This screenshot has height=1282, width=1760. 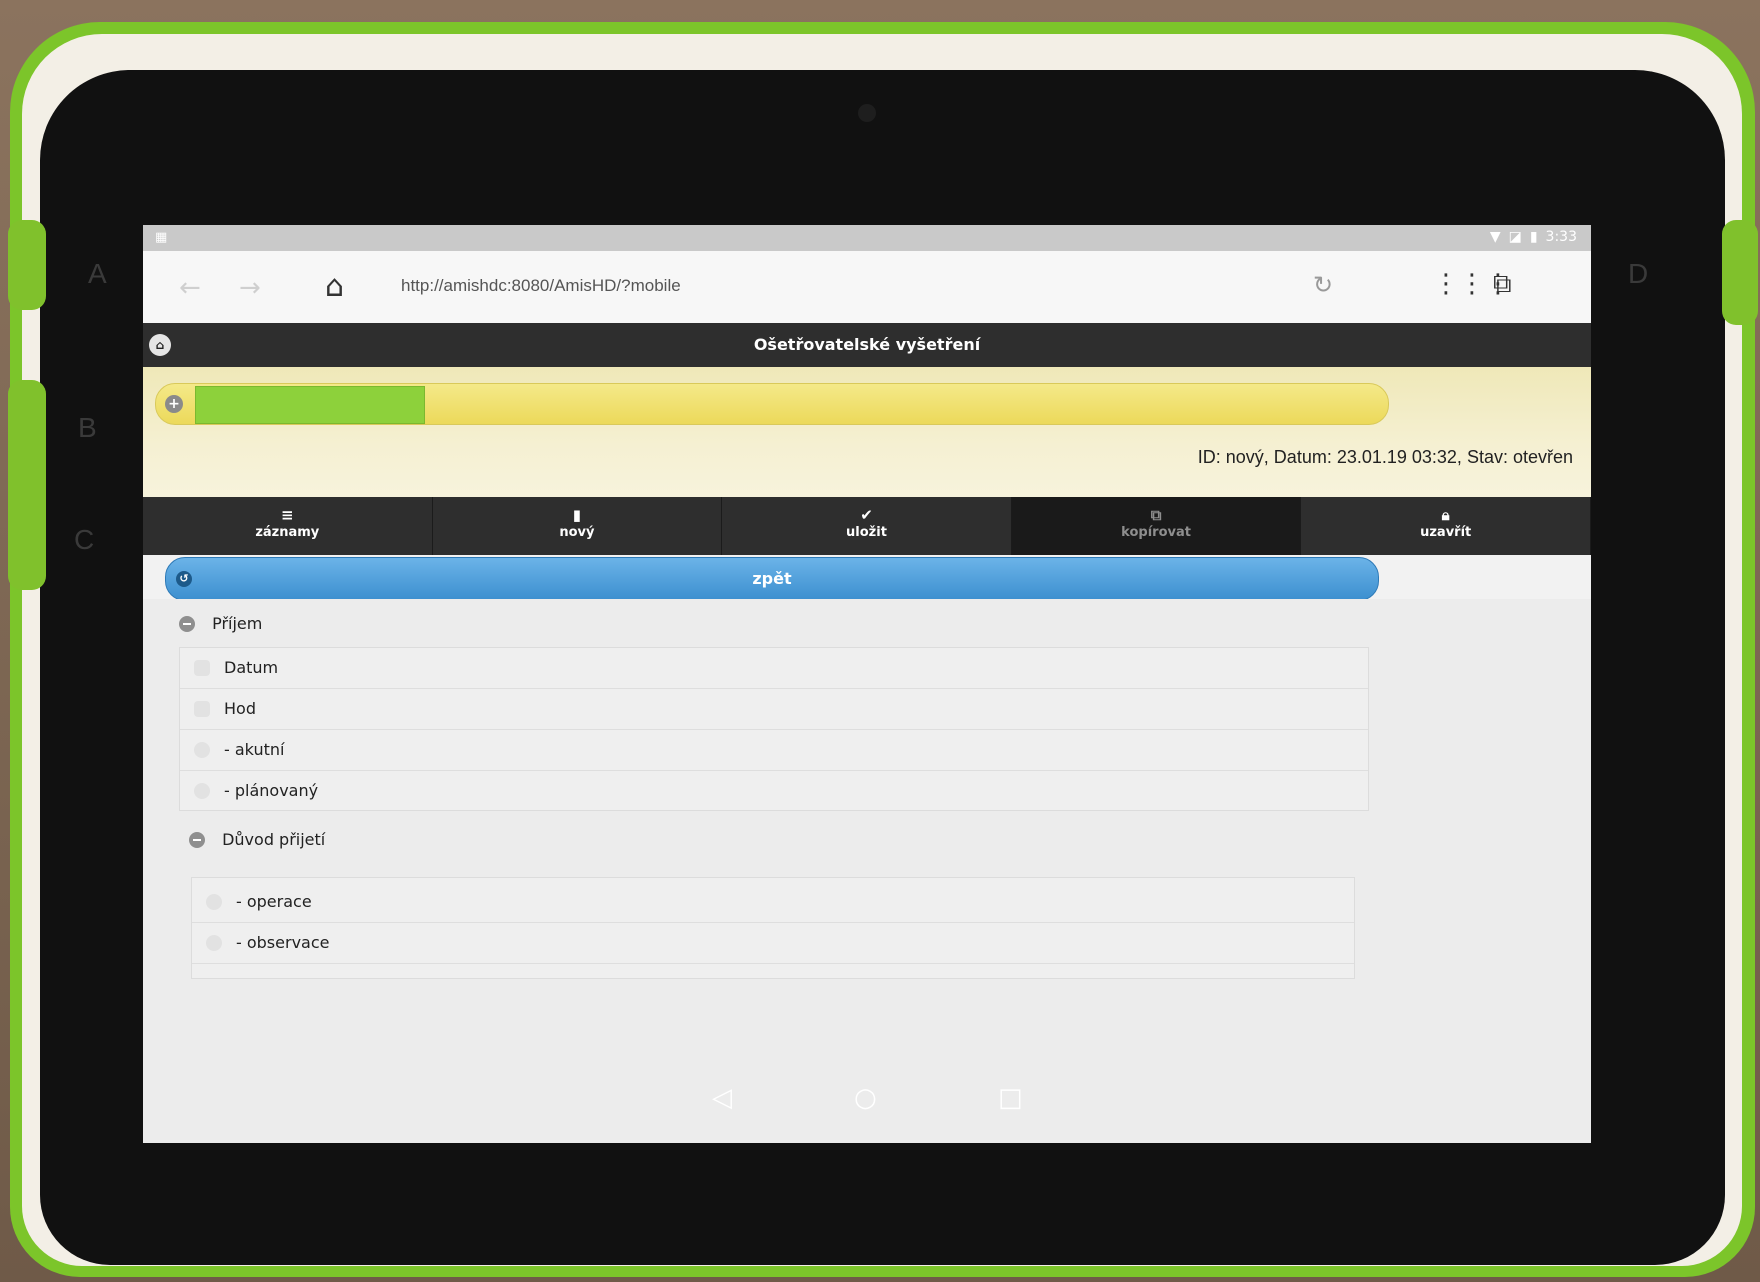 I want to click on page-title: Ošetřovatelské vyšetření, so click(x=867, y=344).